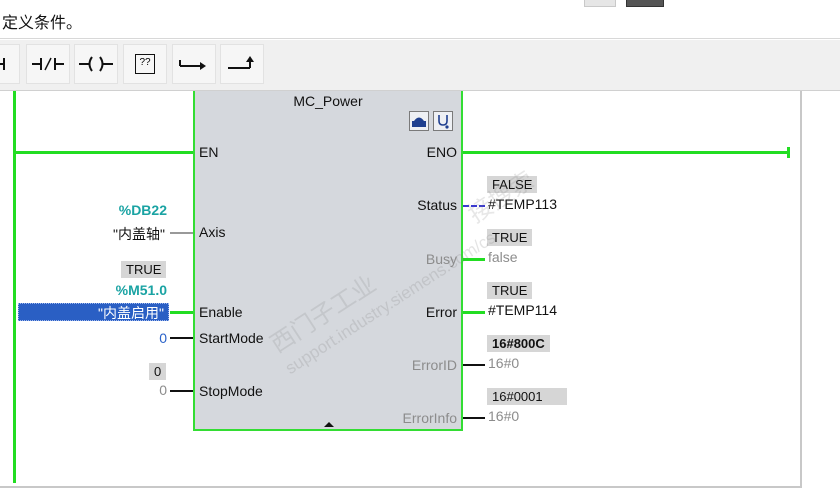  What do you see at coordinates (522, 310) in the screenshot?
I see `error-operand: #TEMP114` at bounding box center [522, 310].